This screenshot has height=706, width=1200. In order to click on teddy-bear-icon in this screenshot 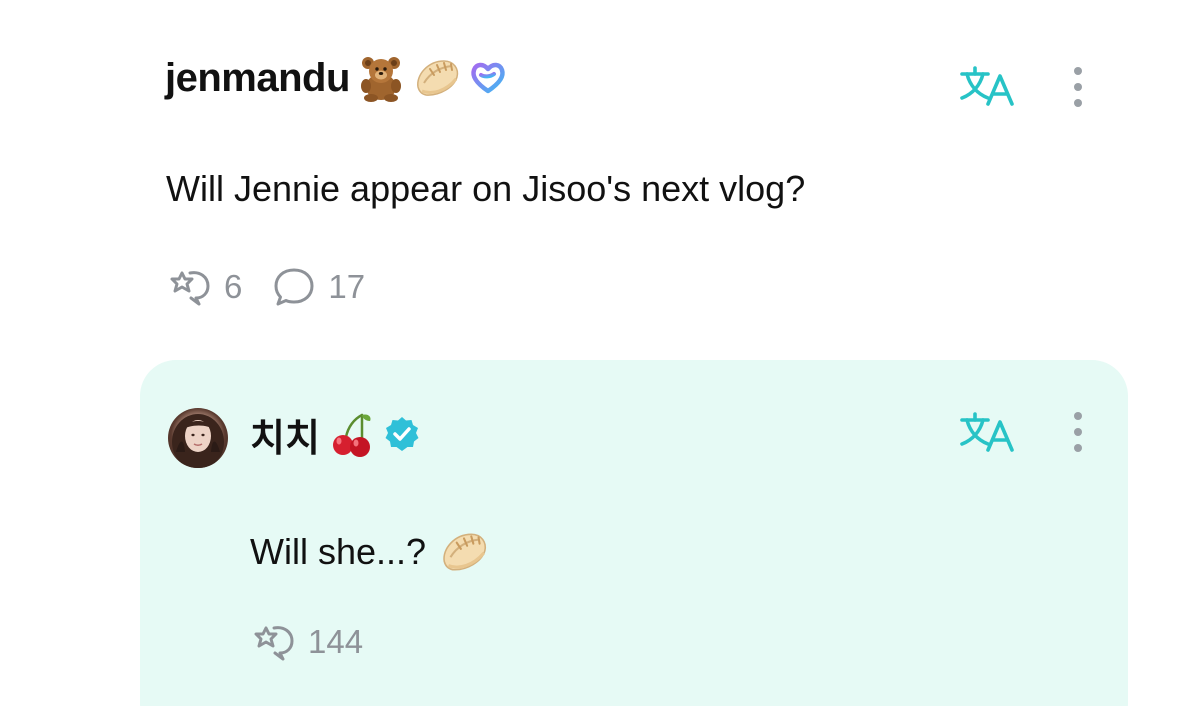, I will do `click(381, 78)`.